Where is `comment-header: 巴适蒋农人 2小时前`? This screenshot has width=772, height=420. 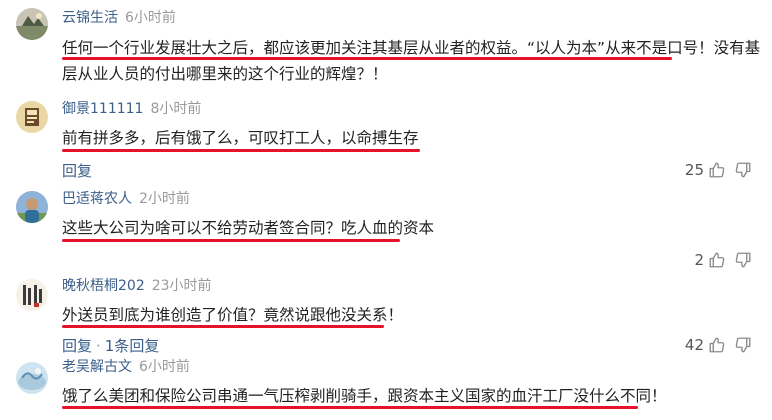
comment-header: 巴适蒋农人 2小时前 is located at coordinates (126, 199).